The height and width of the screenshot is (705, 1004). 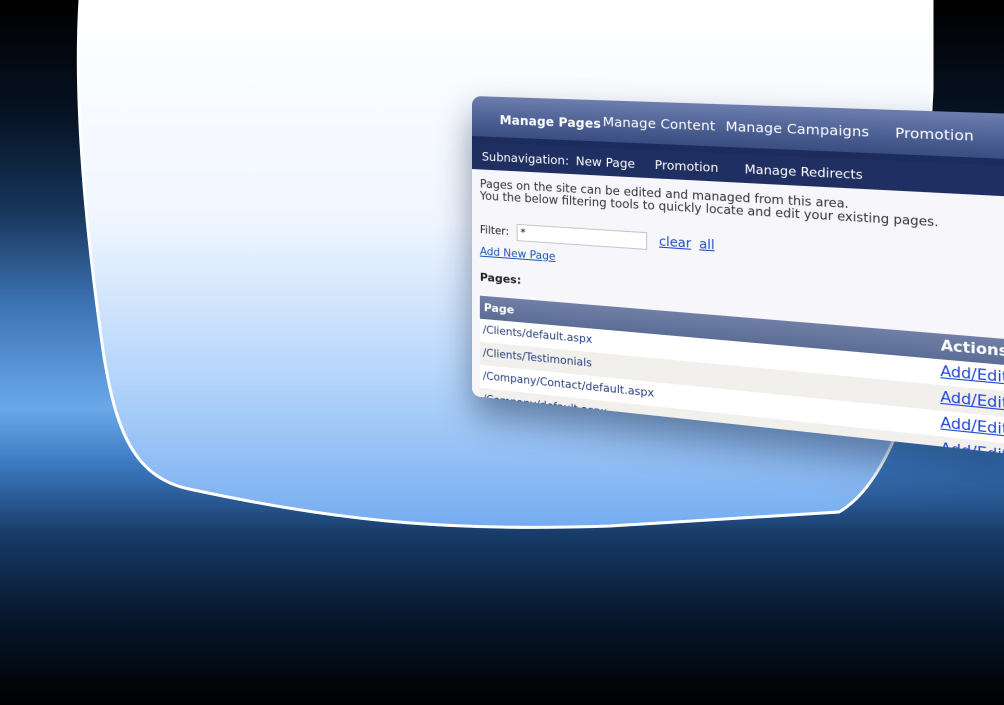 I want to click on clear-filter-link: clear, so click(x=675, y=241).